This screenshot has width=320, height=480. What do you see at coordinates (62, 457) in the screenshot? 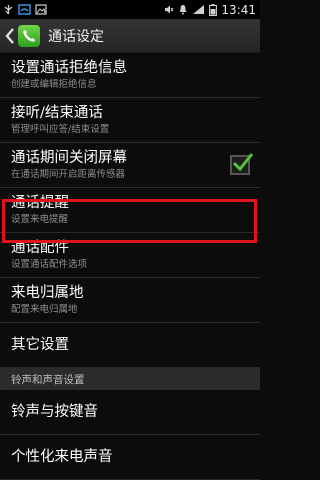
I see `setting-title: 个性化来电声音` at bounding box center [62, 457].